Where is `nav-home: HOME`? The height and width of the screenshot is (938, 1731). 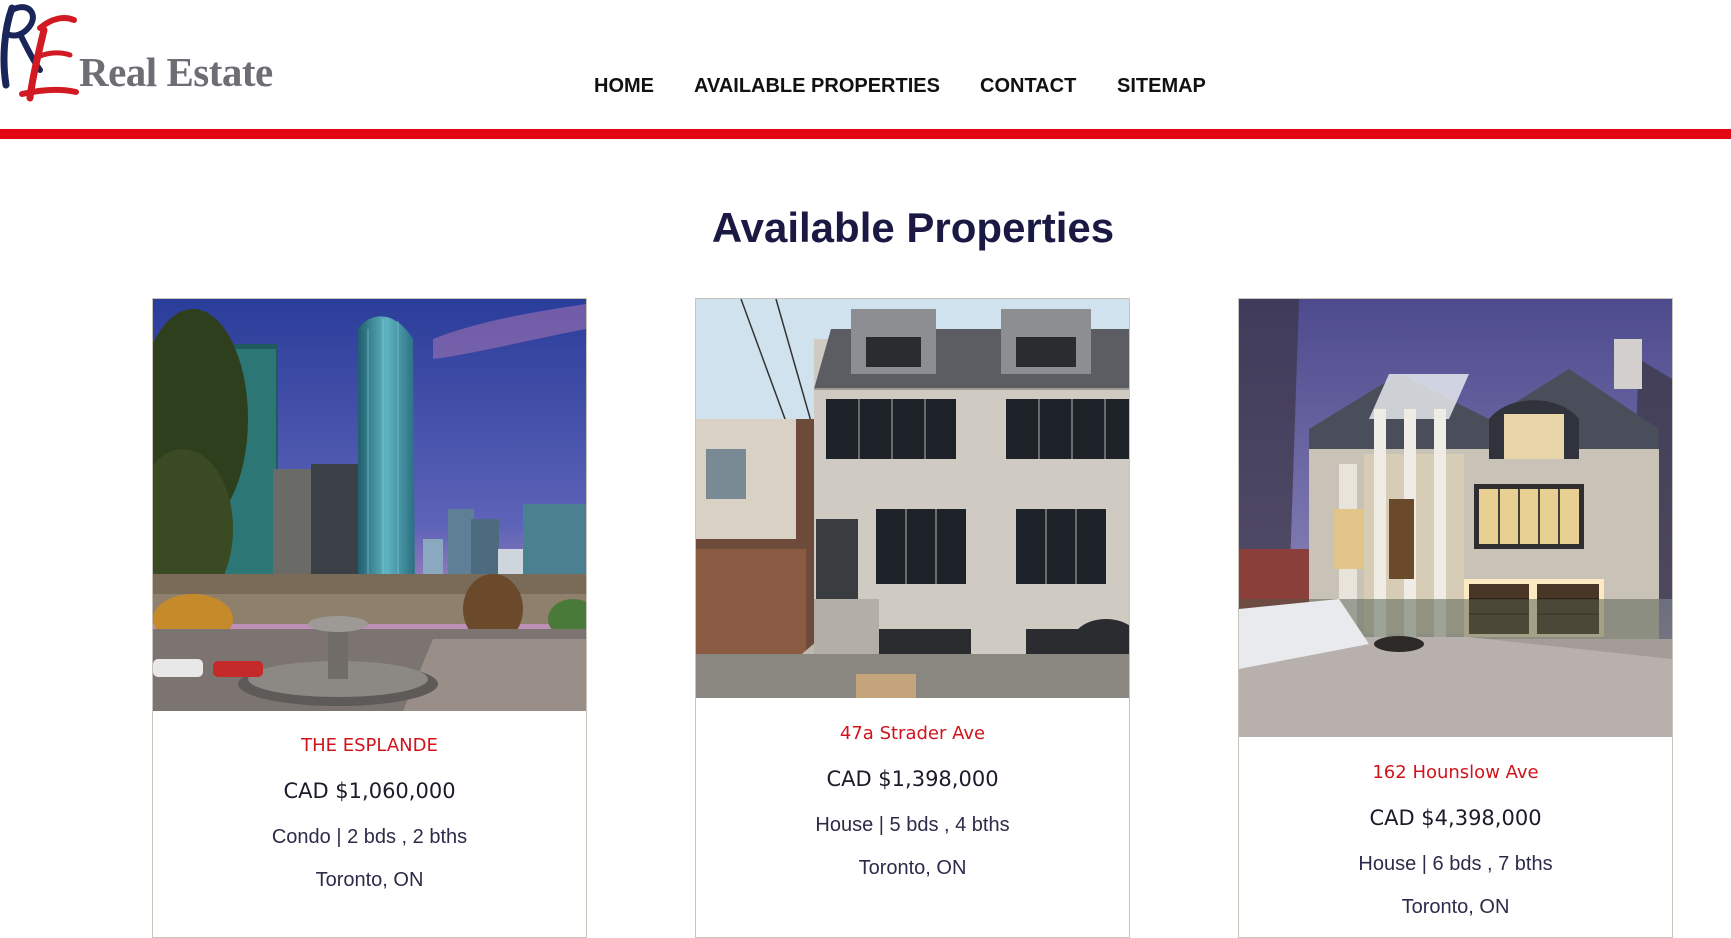 nav-home: HOME is located at coordinates (624, 86).